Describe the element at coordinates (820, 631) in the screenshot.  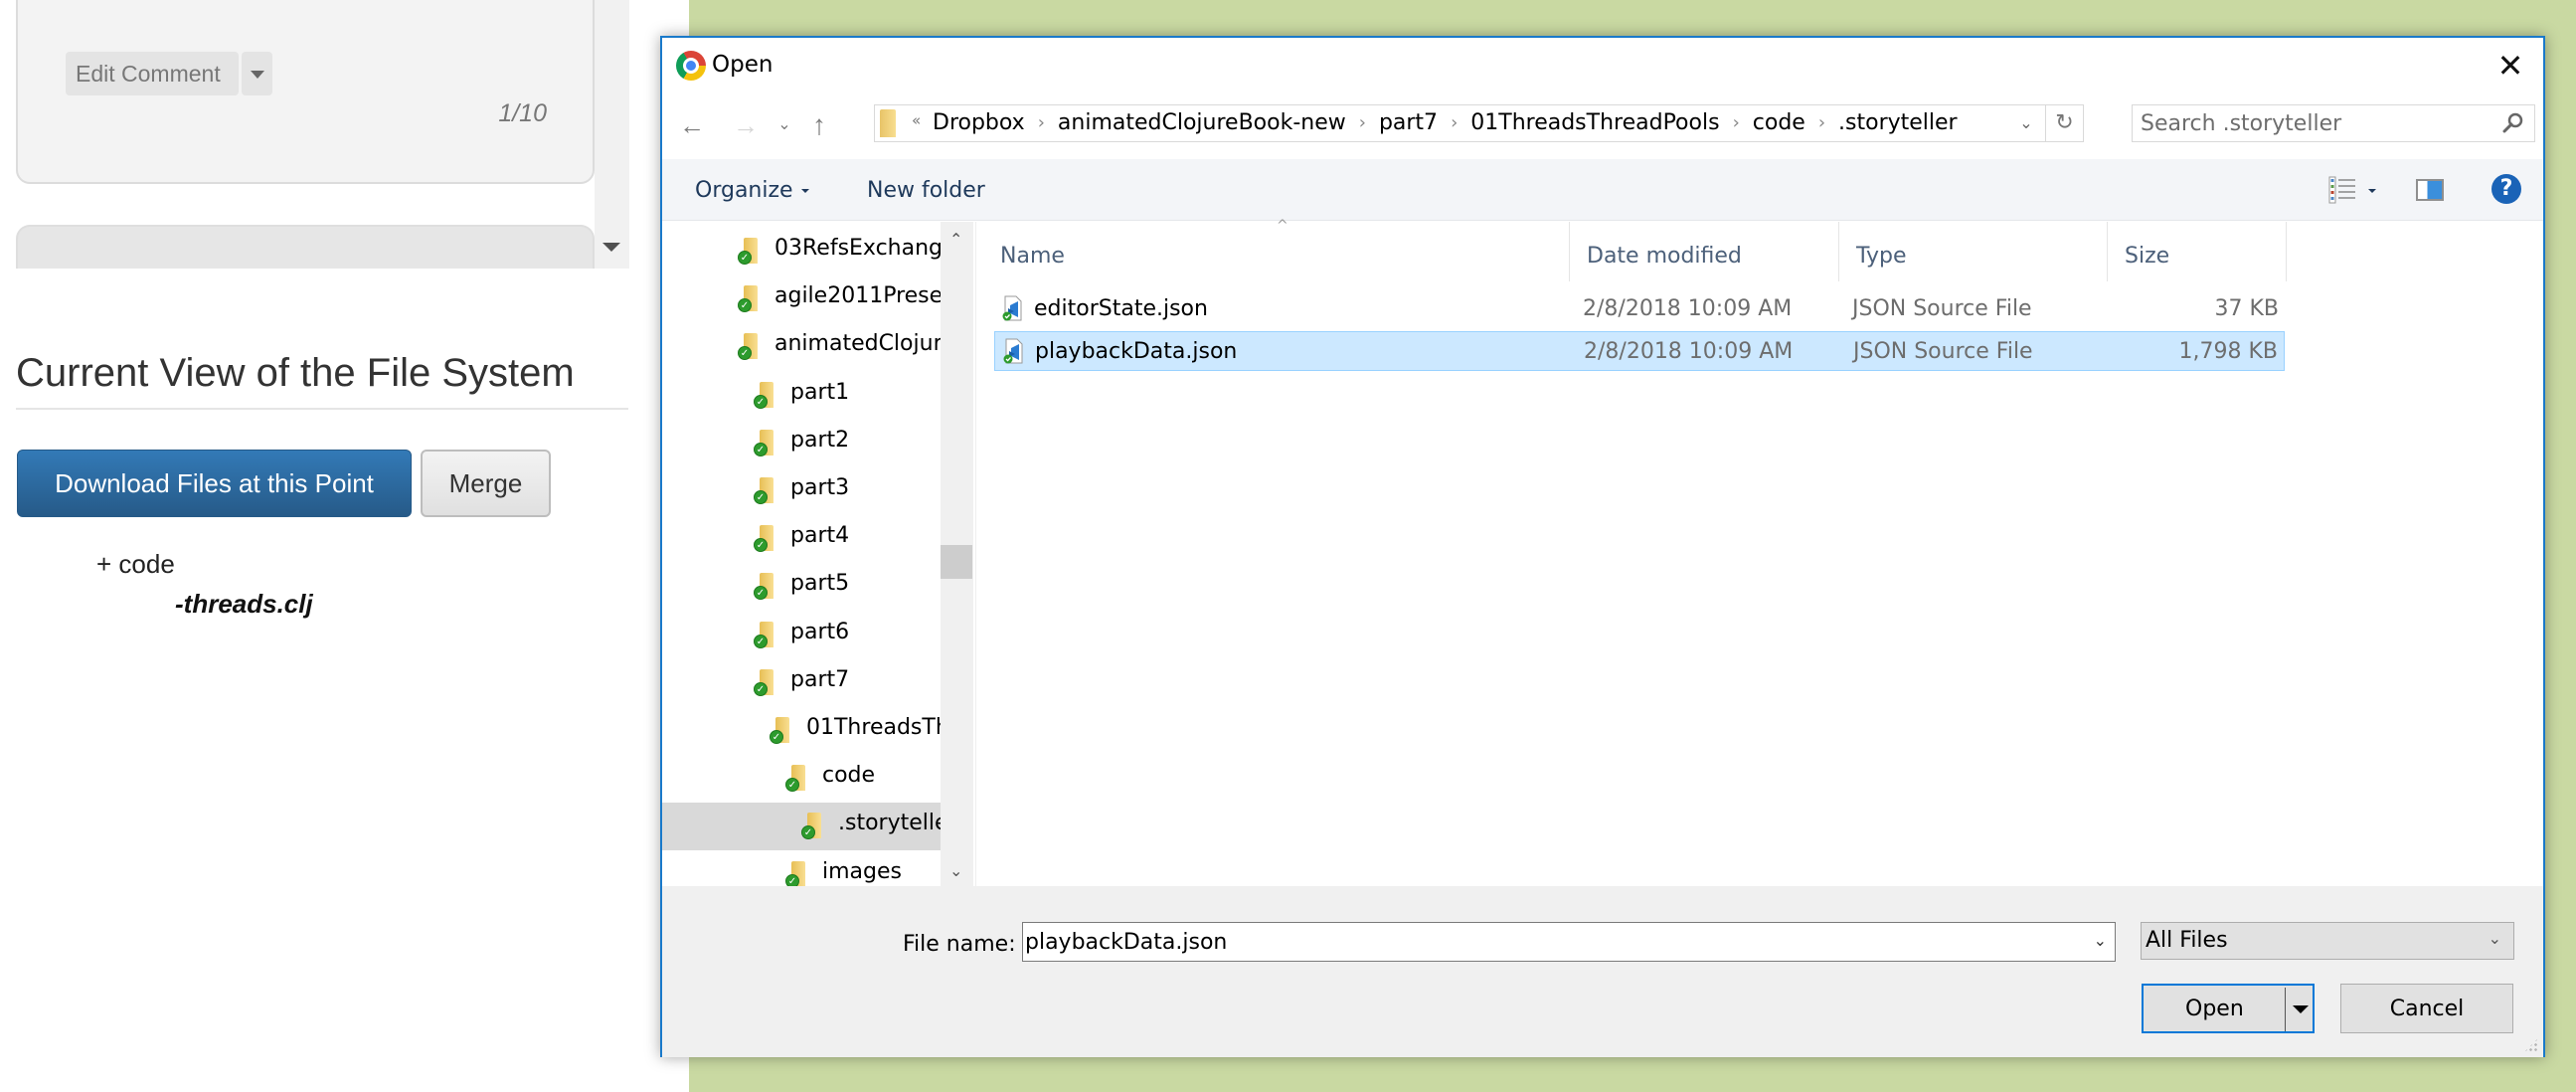
I see `nav-tree-item-label: part6` at that location.